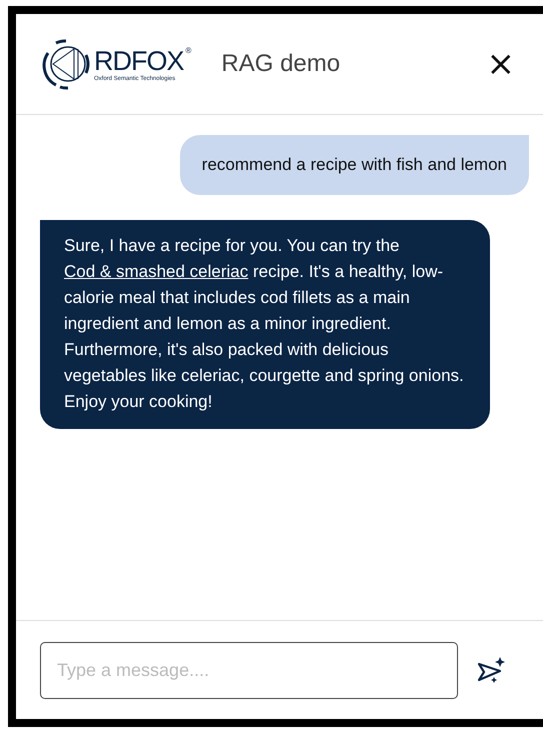 This screenshot has height=729, width=543. What do you see at coordinates (139, 61) in the screenshot?
I see `logo-wordmark: RDFOX` at bounding box center [139, 61].